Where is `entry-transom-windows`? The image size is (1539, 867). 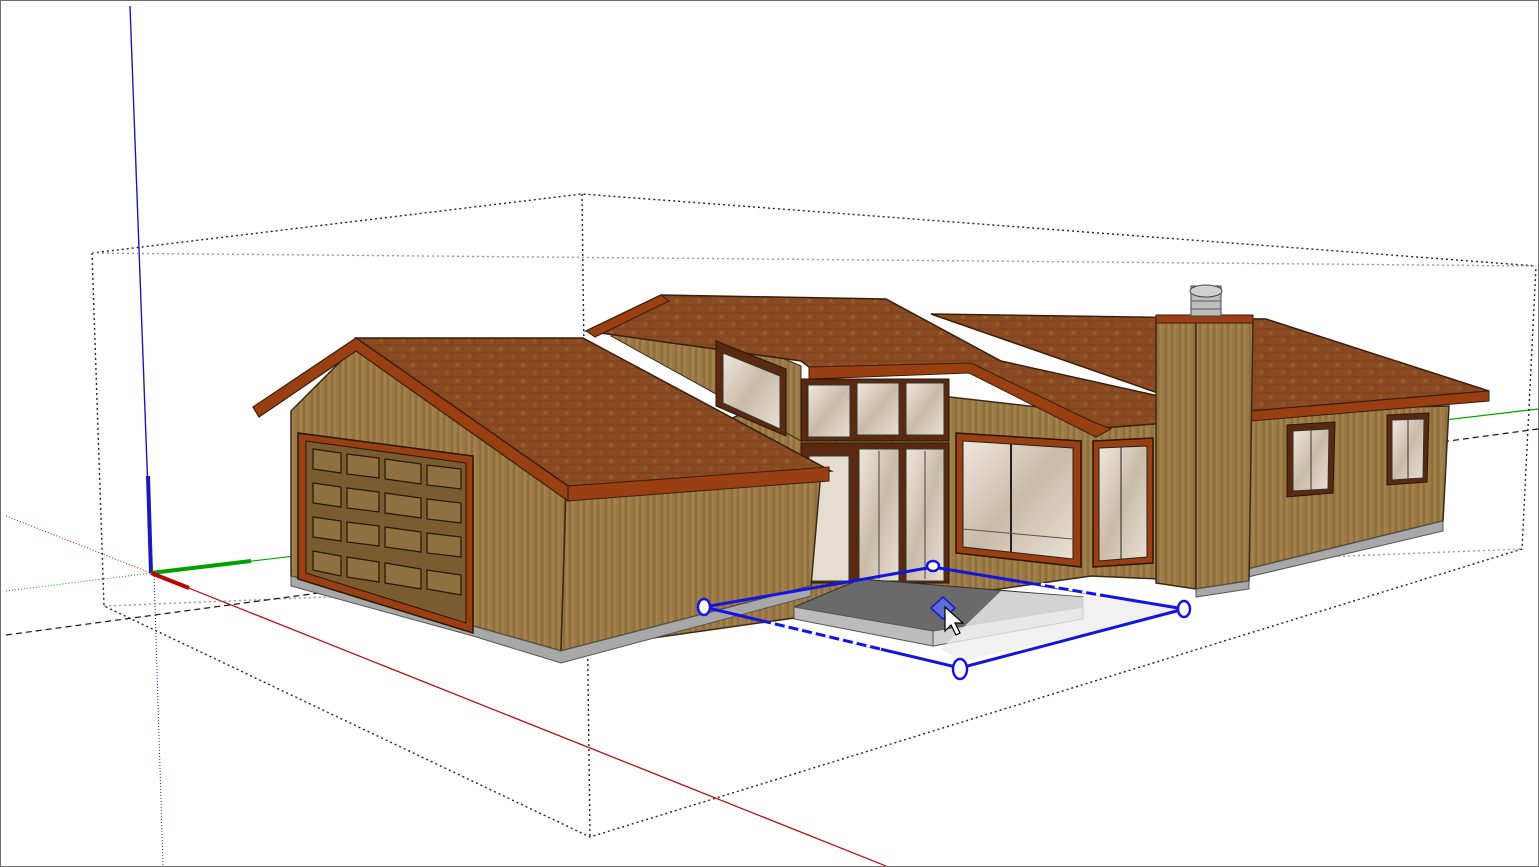
entry-transom-windows is located at coordinates (875, 410).